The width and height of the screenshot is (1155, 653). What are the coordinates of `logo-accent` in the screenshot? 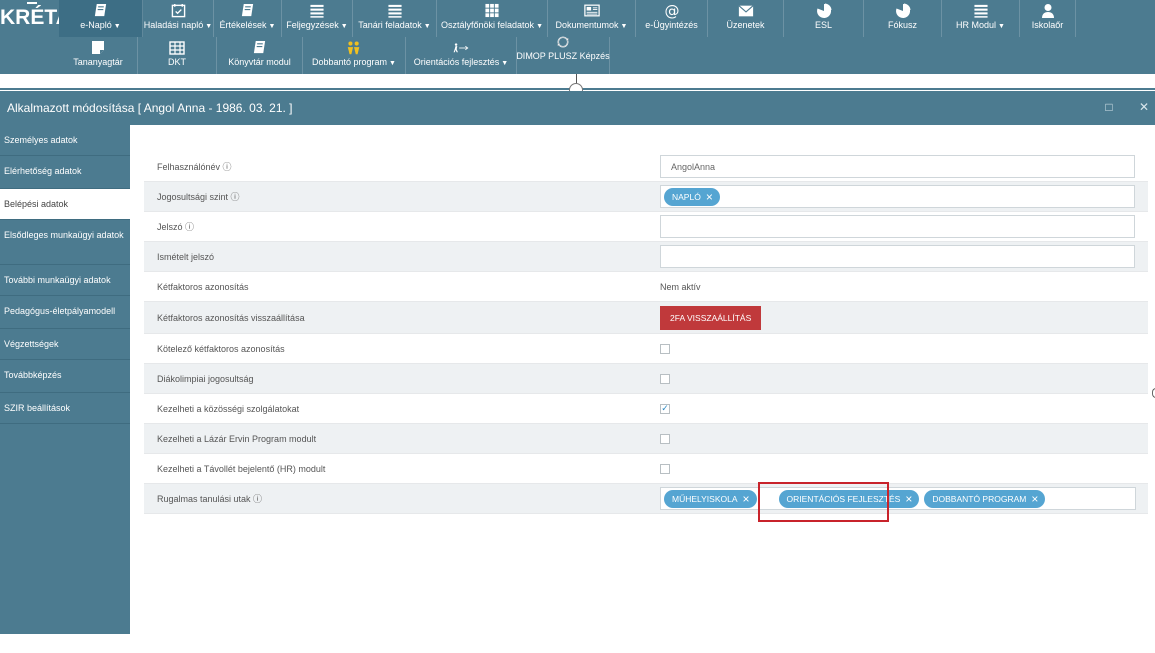 It's located at (32, 3).